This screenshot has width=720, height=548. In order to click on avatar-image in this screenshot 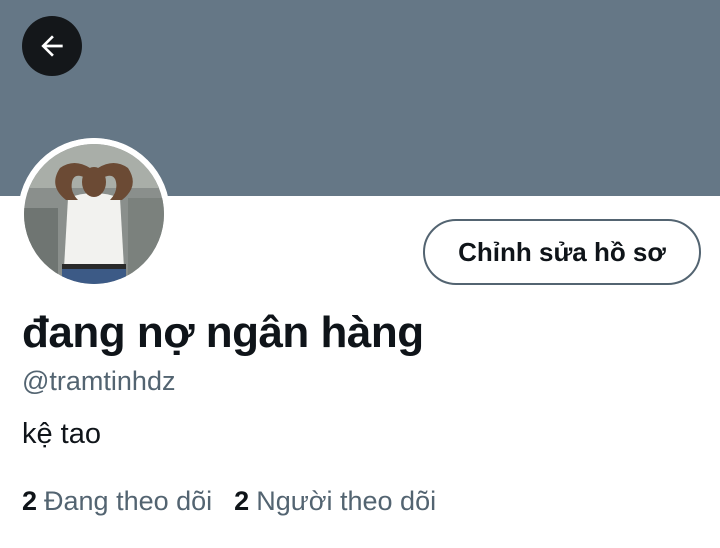, I will do `click(94, 214)`.